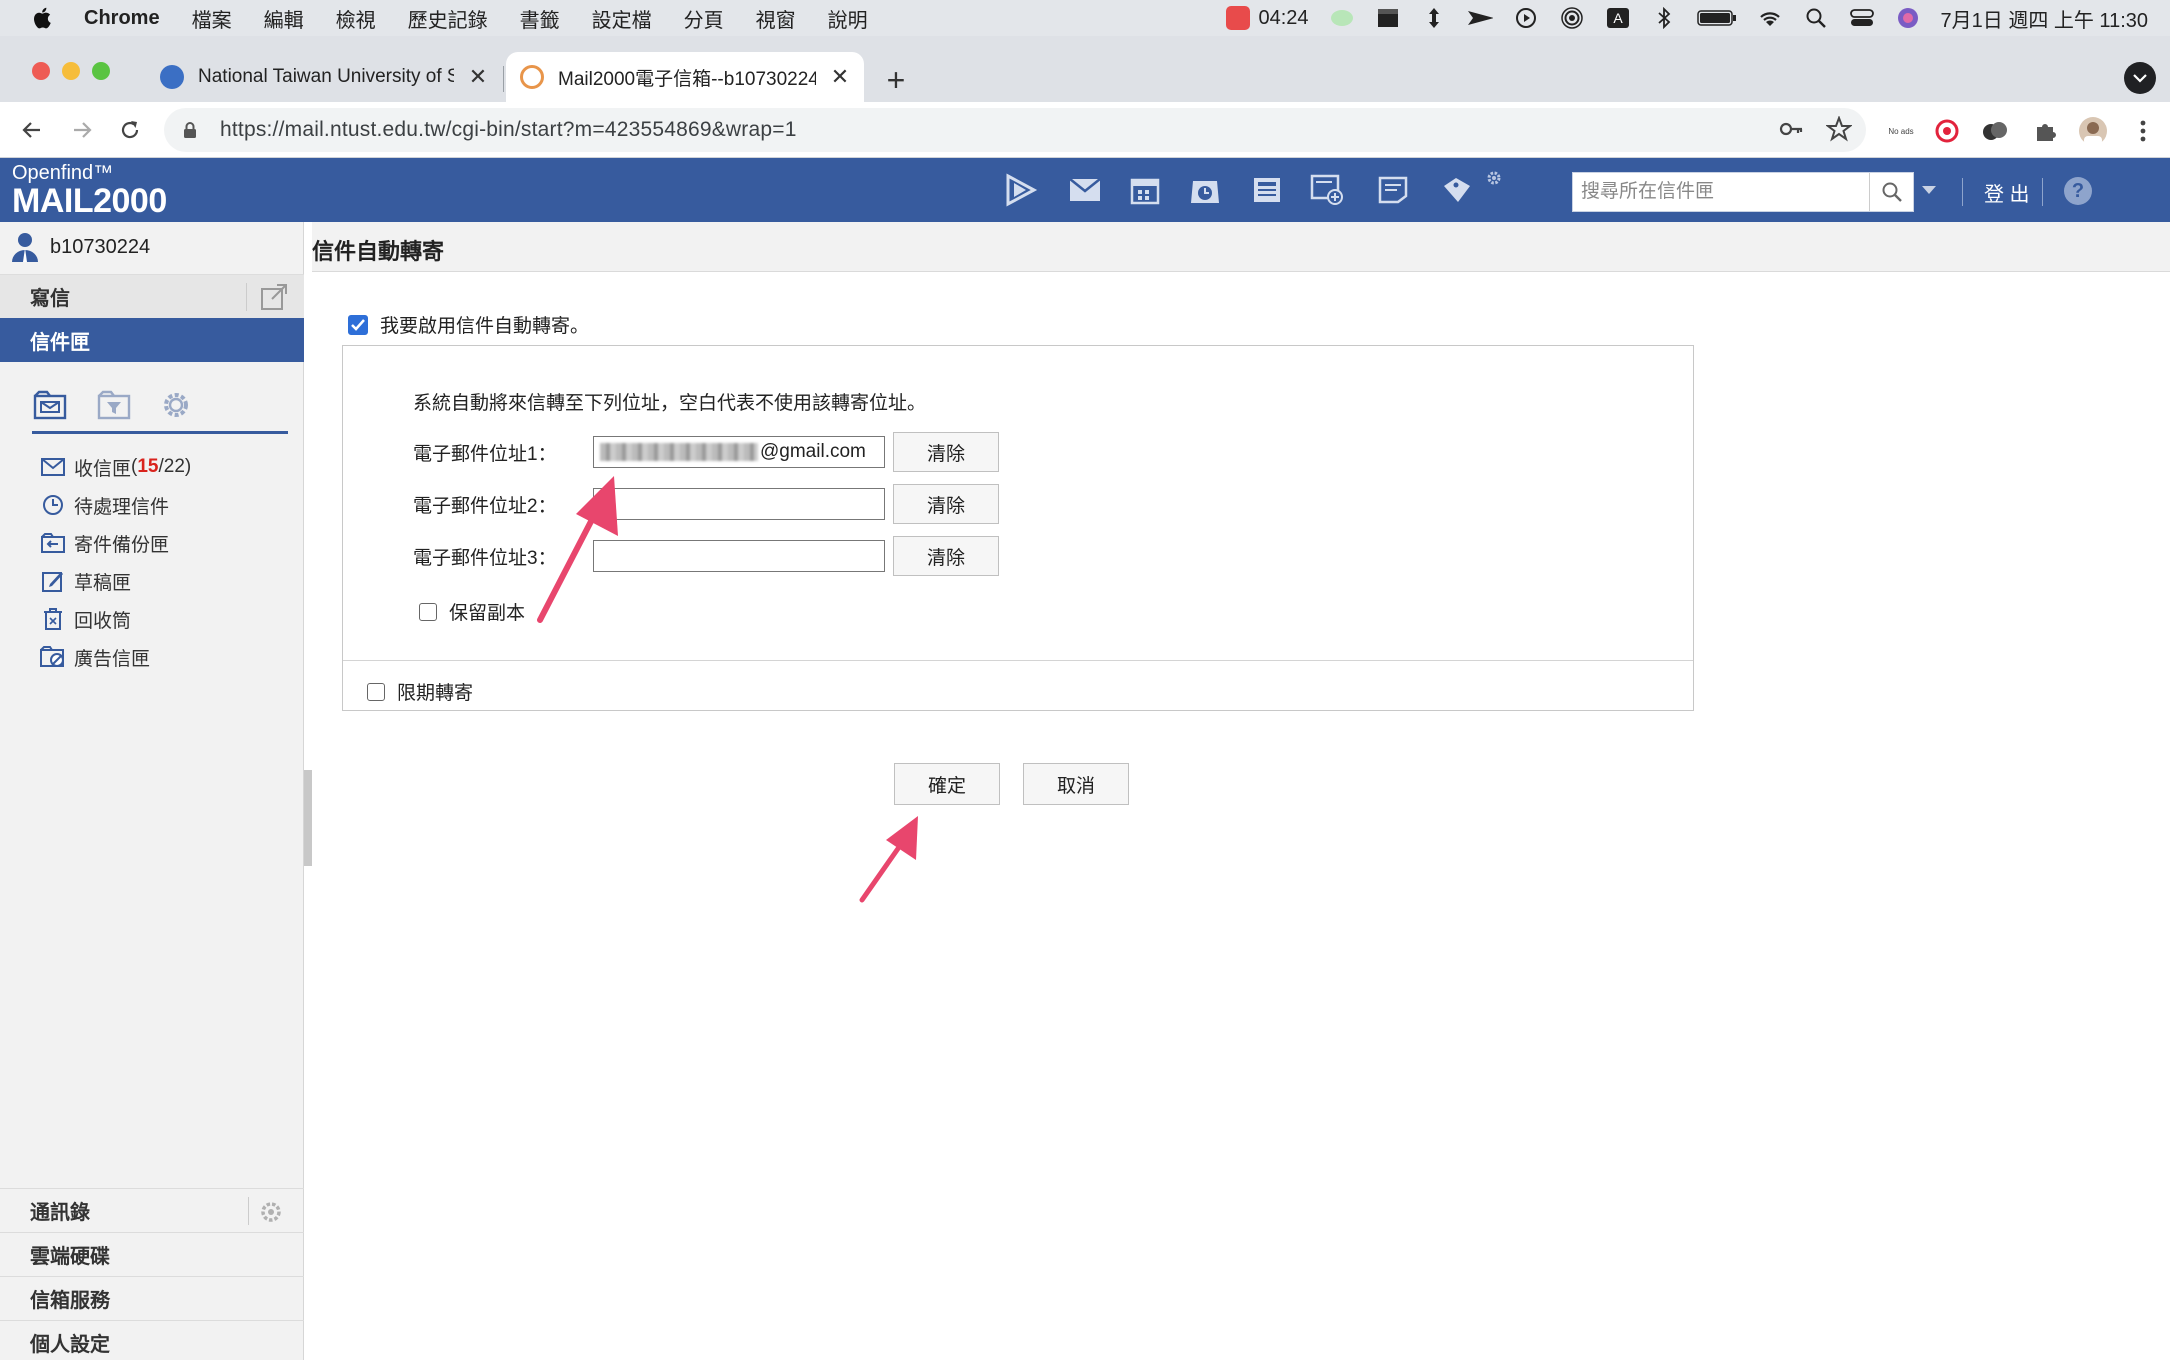 This screenshot has height=1364, width=2170. What do you see at coordinates (356, 18) in the screenshot?
I see `menu-view: 檢視` at bounding box center [356, 18].